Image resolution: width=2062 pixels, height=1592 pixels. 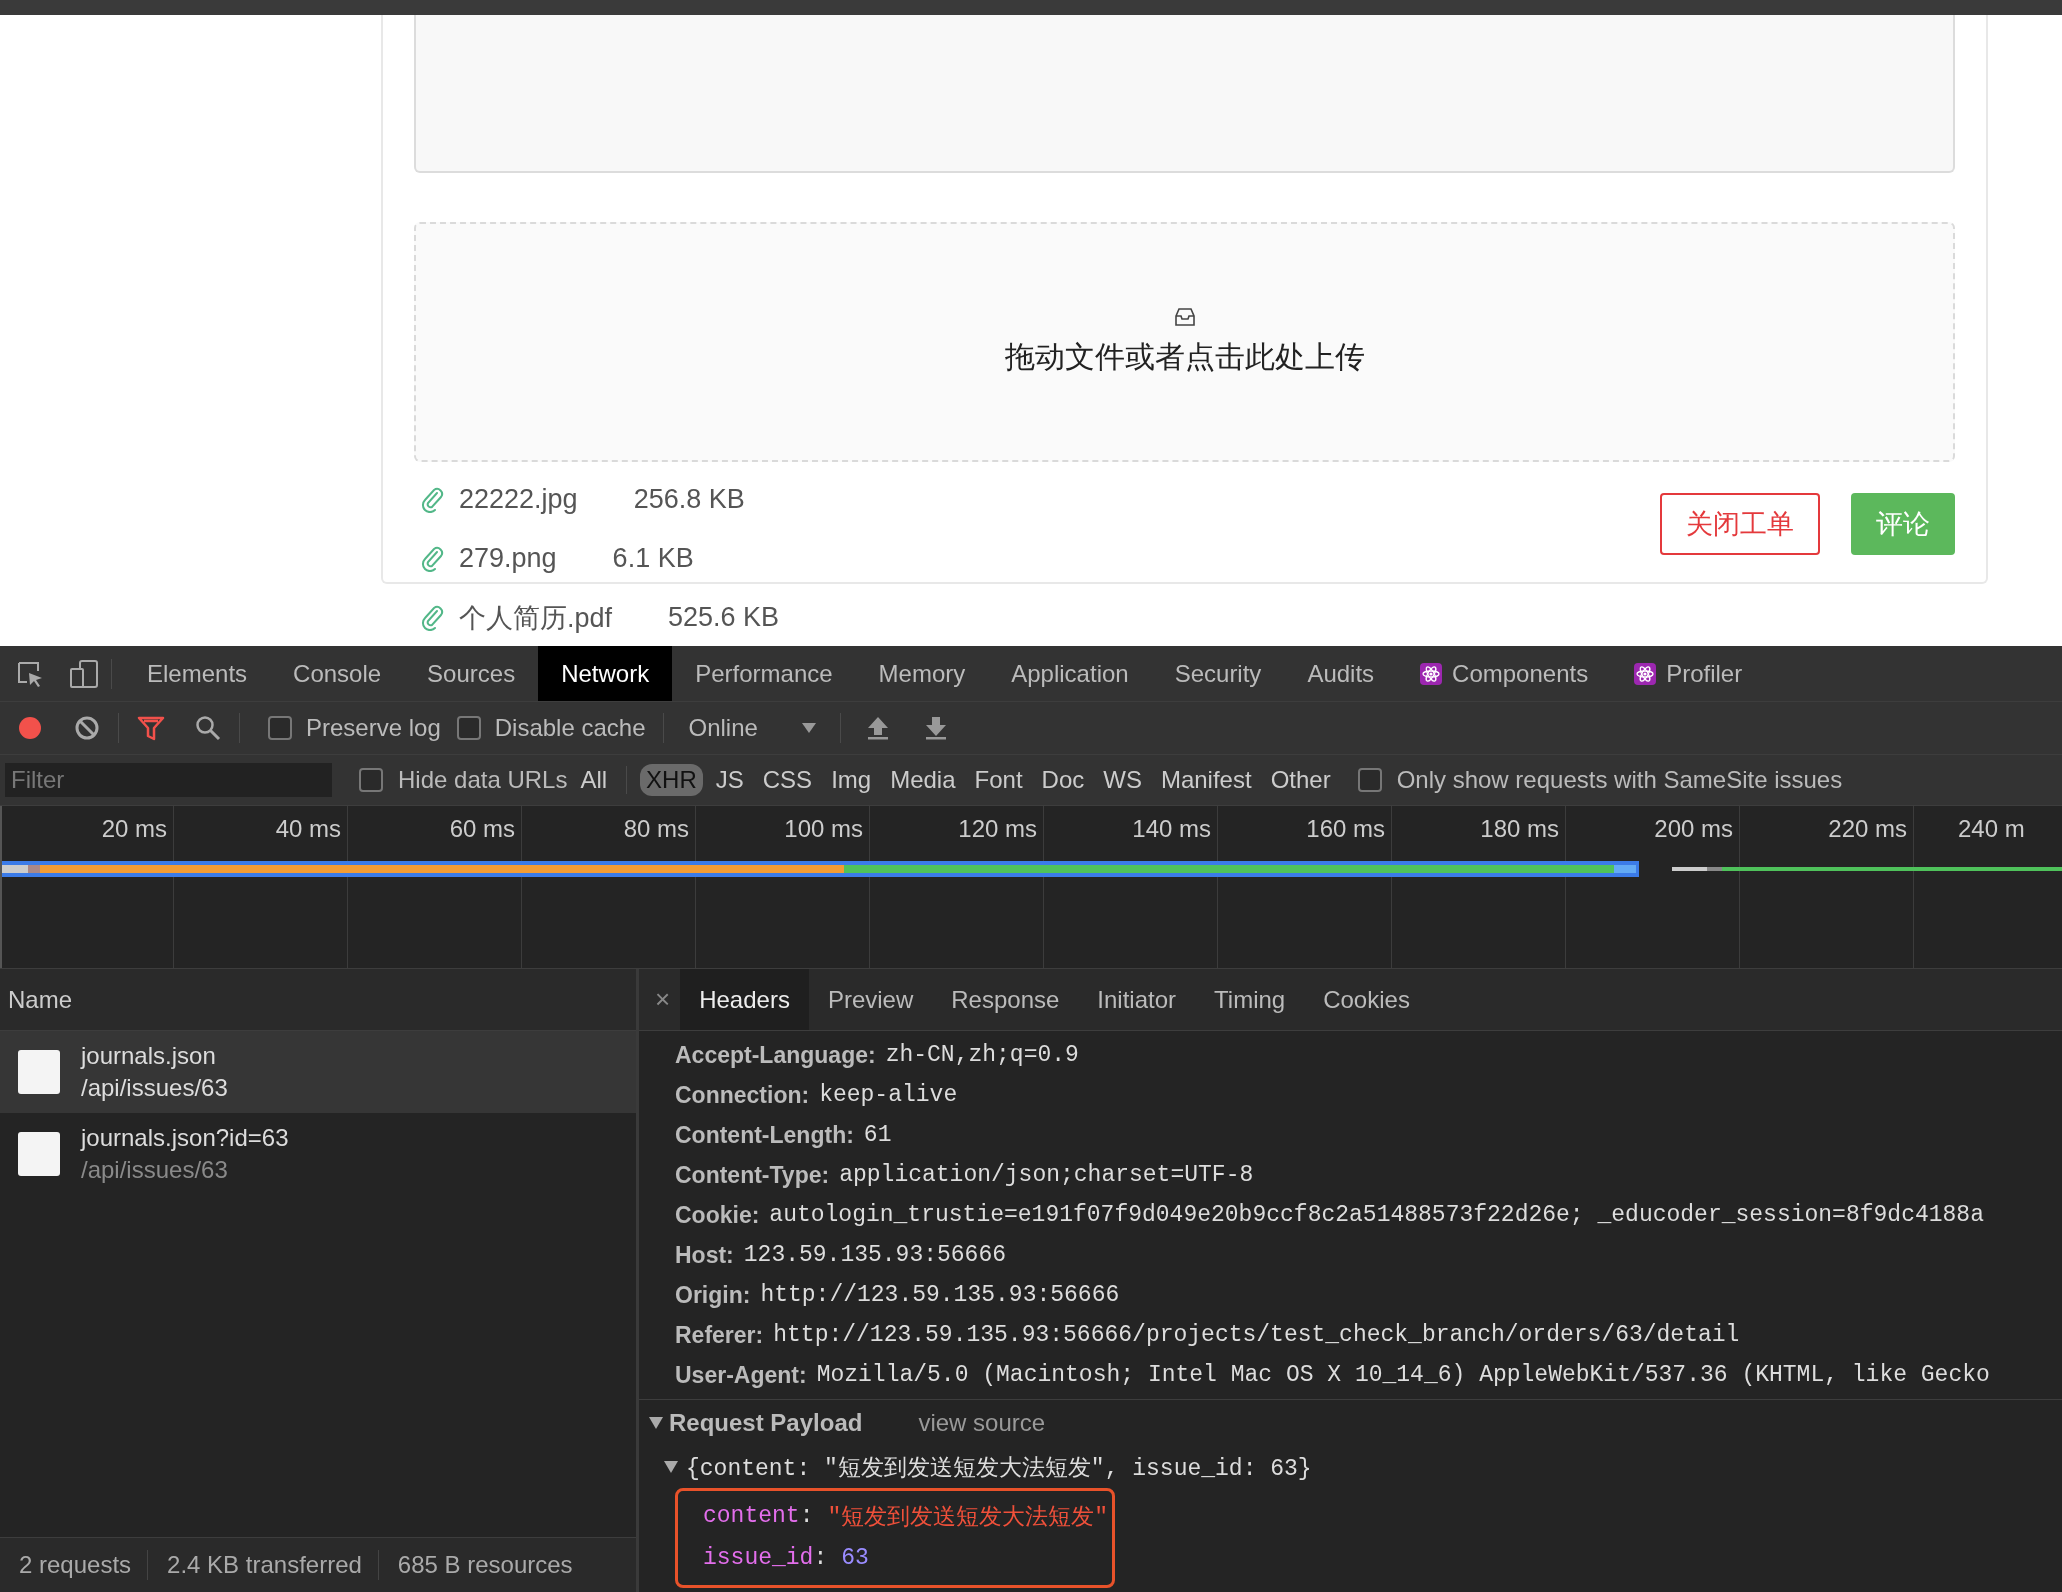 I want to click on upload-icon, so click(x=877, y=728).